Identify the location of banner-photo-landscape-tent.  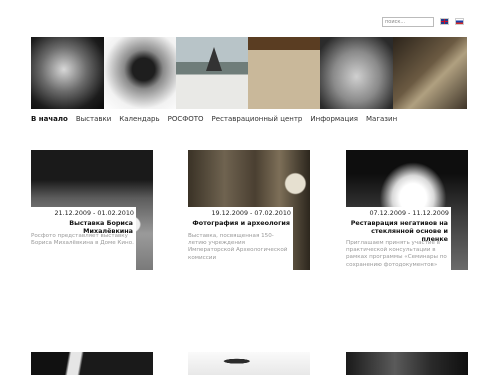
(212, 73).